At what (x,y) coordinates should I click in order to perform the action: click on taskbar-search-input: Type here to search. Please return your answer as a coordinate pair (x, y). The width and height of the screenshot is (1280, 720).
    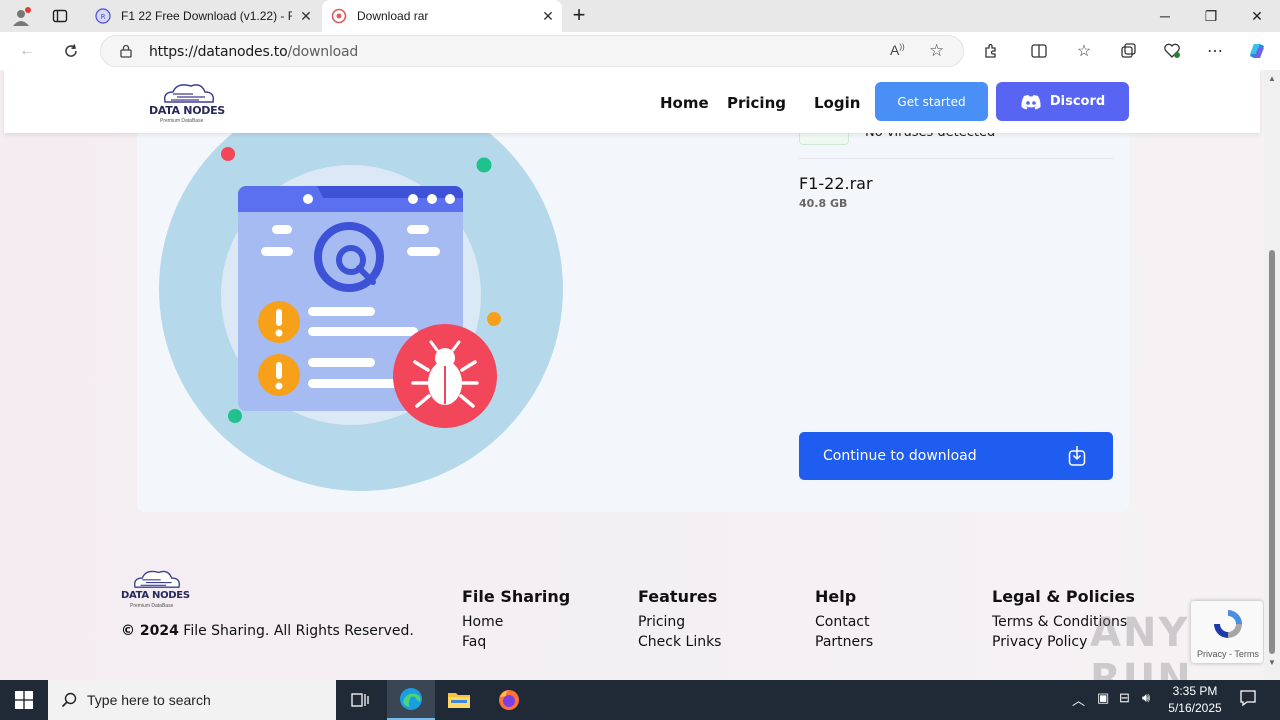
    Looking at the image, I should click on (192, 700).